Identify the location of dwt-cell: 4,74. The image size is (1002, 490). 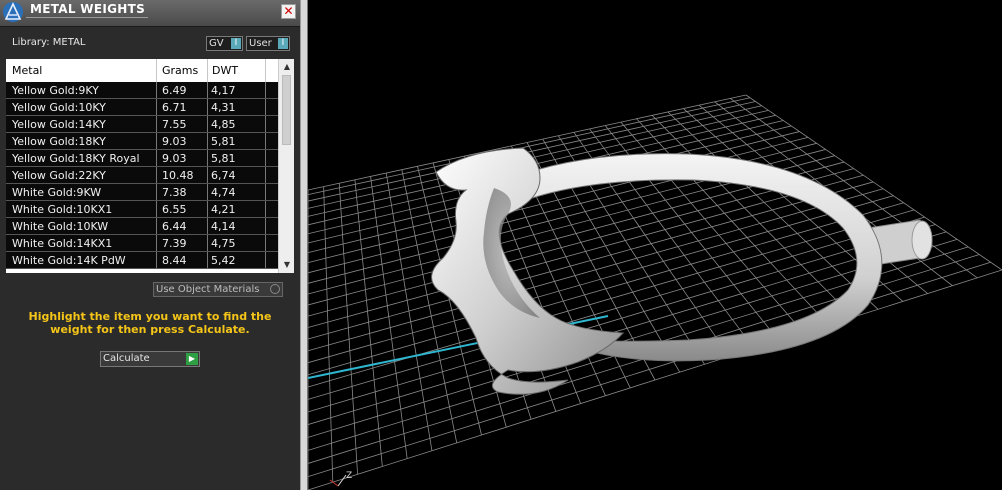
(223, 192).